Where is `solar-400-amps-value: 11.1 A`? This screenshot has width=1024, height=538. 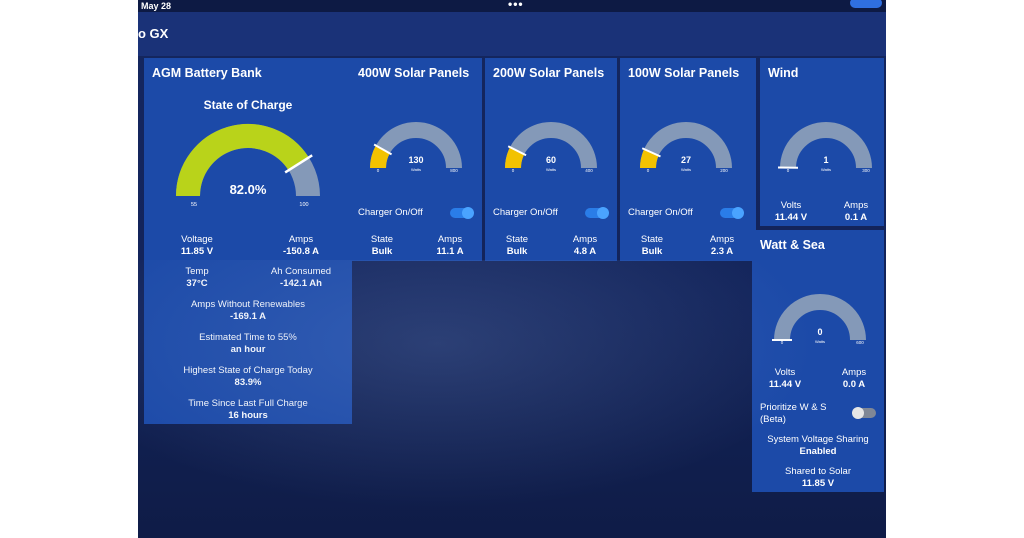
solar-400-amps-value: 11.1 A is located at coordinates (450, 251).